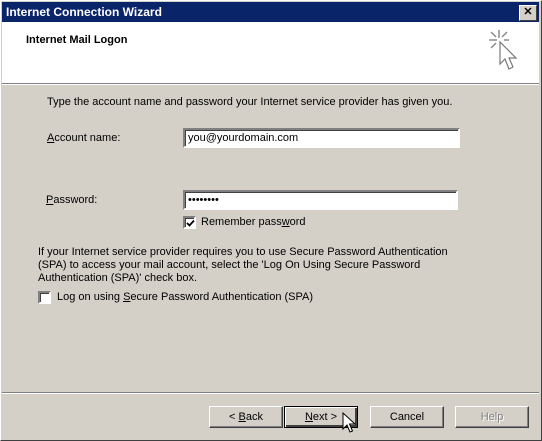  What do you see at coordinates (241, 222) in the screenshot?
I see `remember-label-pre: Remember pass` at bounding box center [241, 222].